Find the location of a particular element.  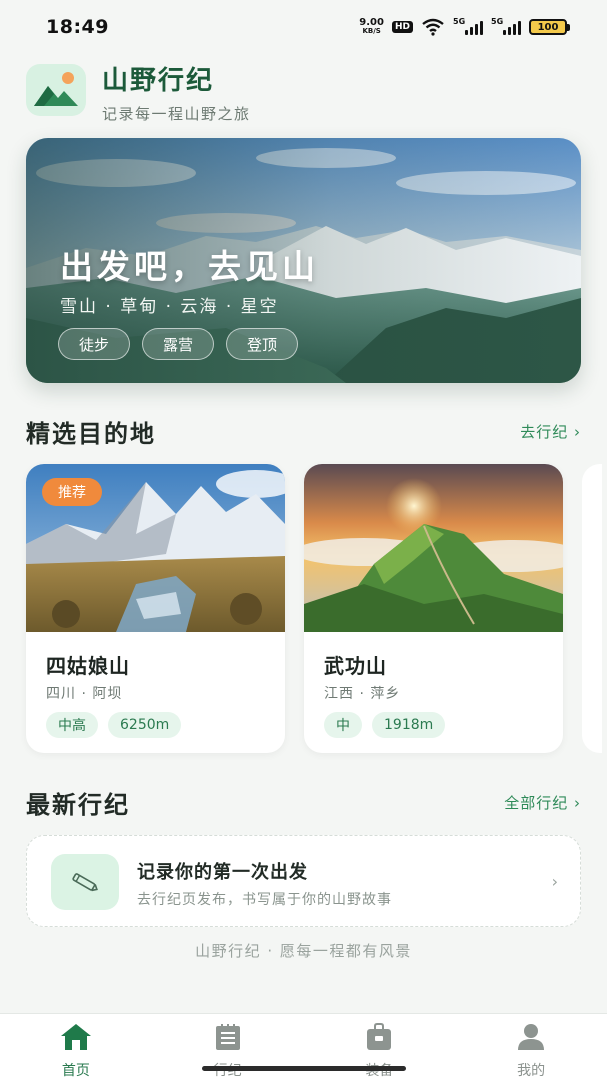

featured-section-header: 精选目的地 去行纪 › is located at coordinates (303, 431).